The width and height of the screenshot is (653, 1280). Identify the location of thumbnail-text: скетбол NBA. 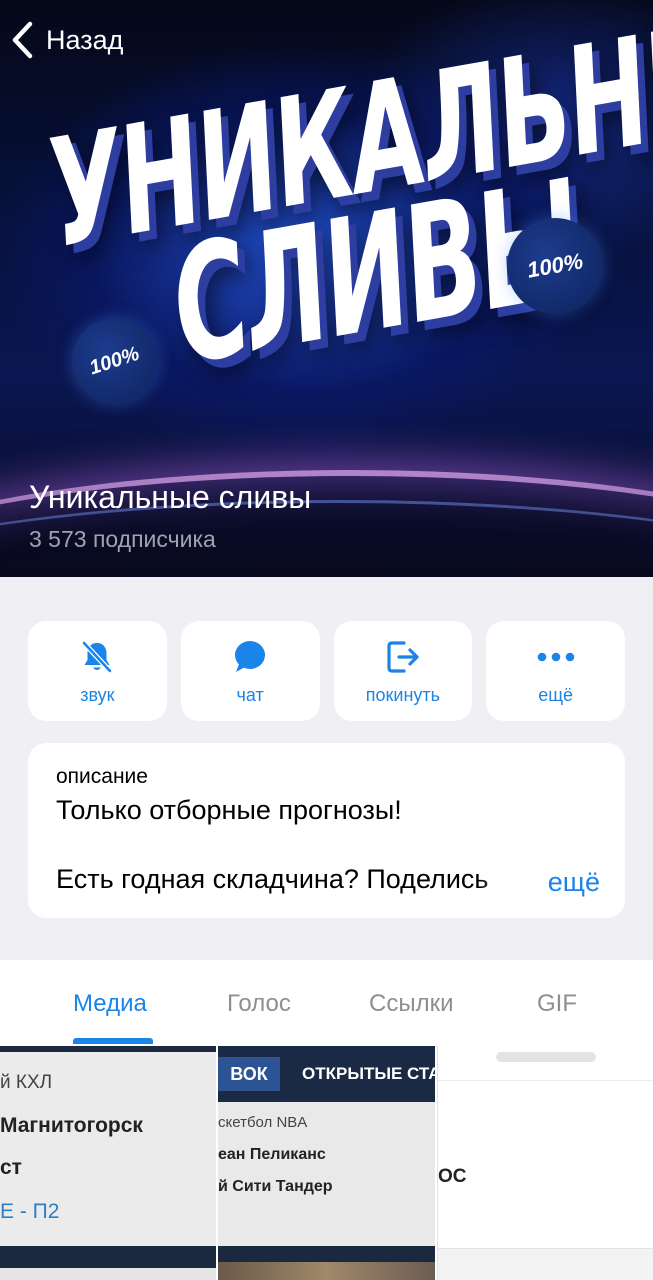
(263, 1122).